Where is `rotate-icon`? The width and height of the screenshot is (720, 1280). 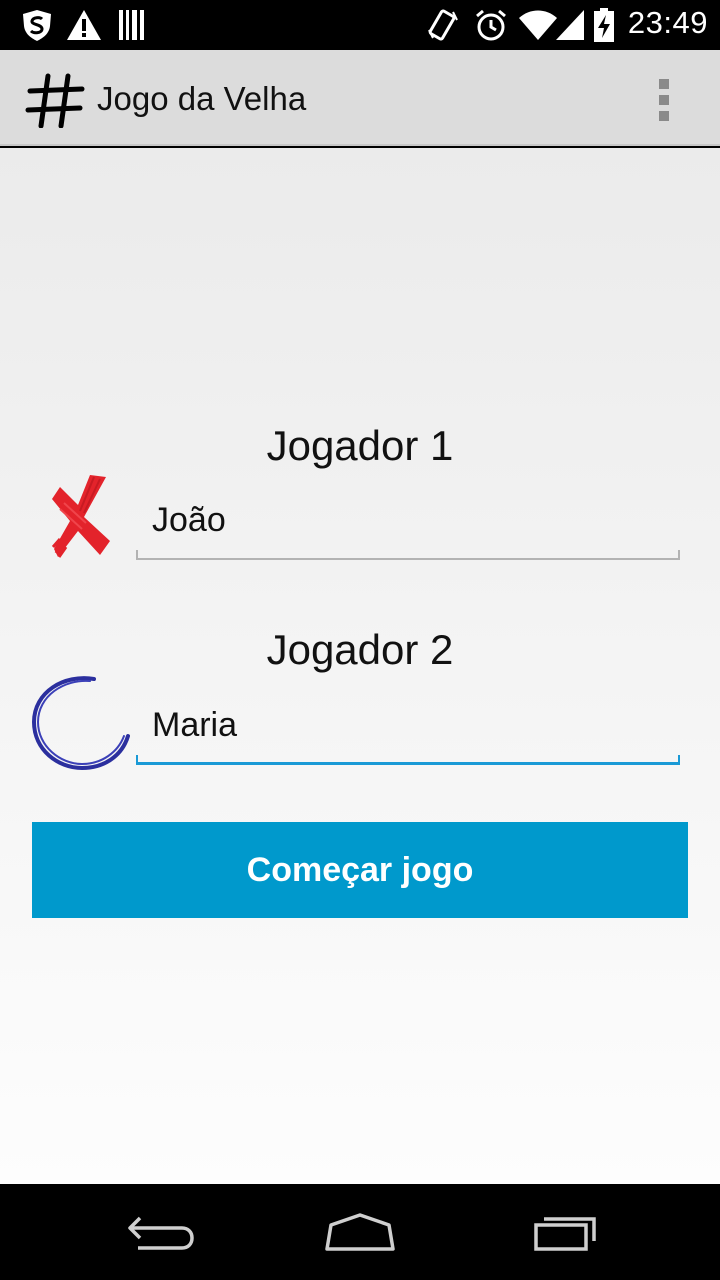
rotate-icon is located at coordinates (443, 25).